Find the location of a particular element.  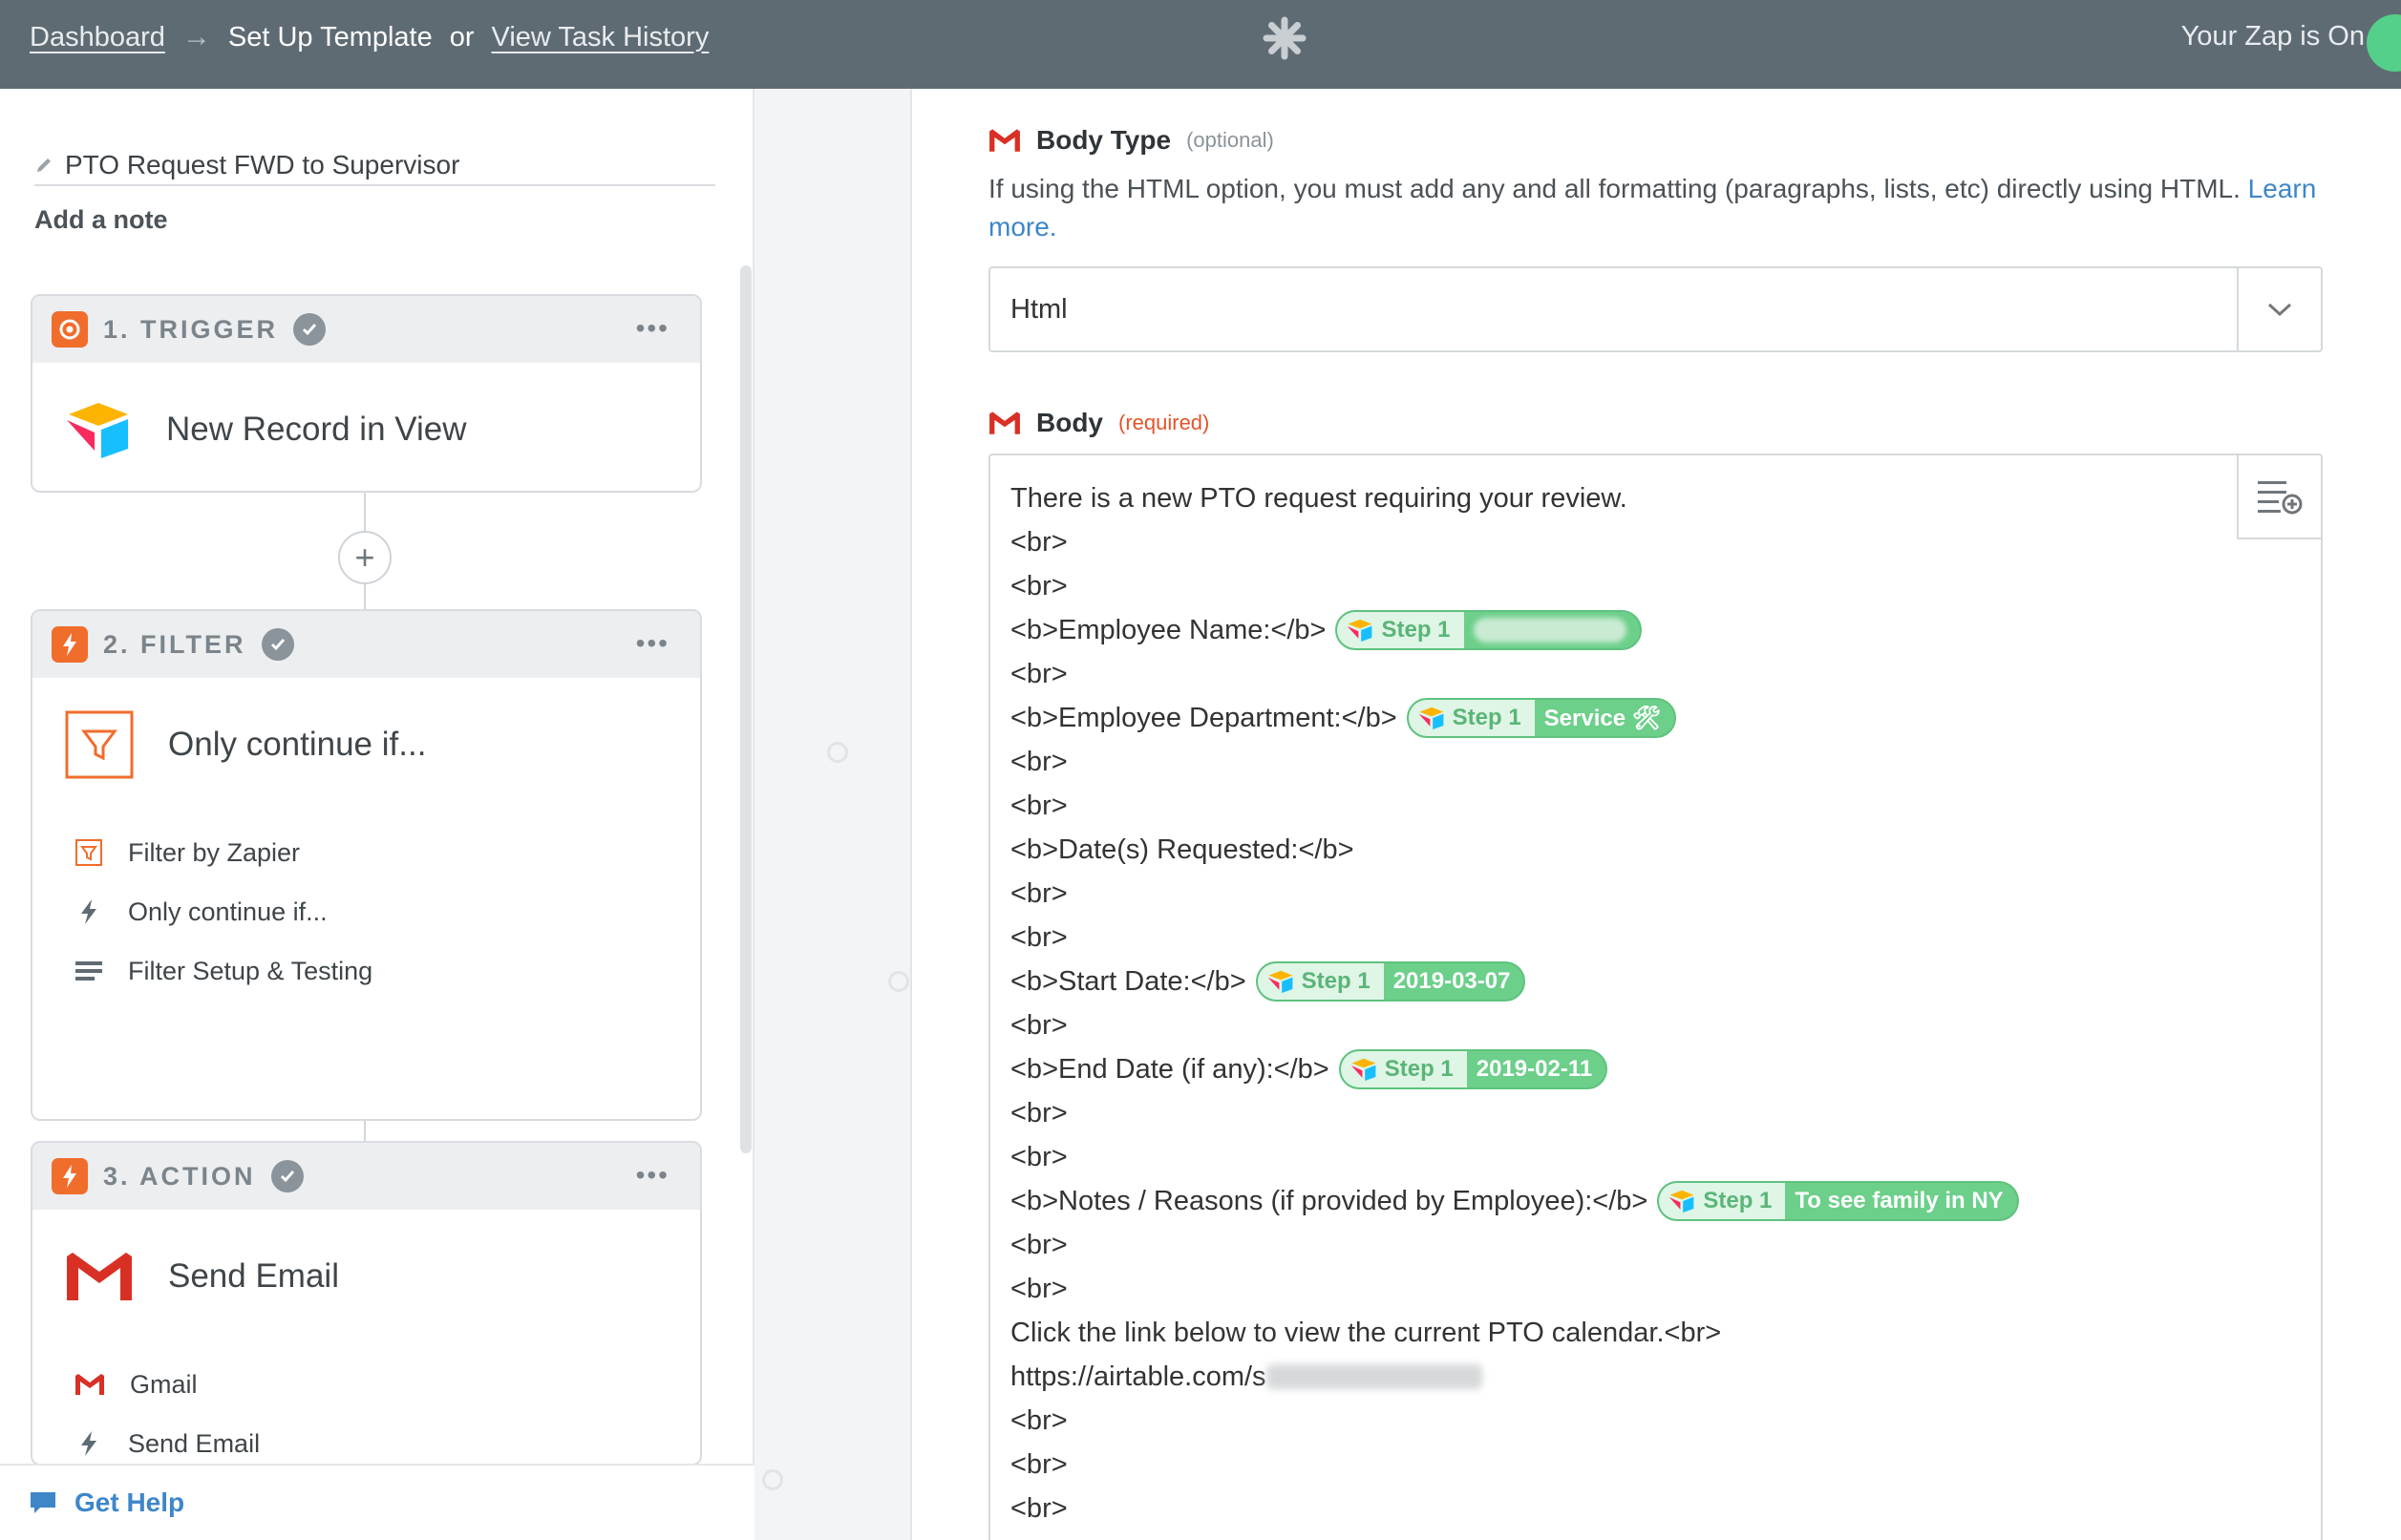

canvas-gutter is located at coordinates (833, 814).